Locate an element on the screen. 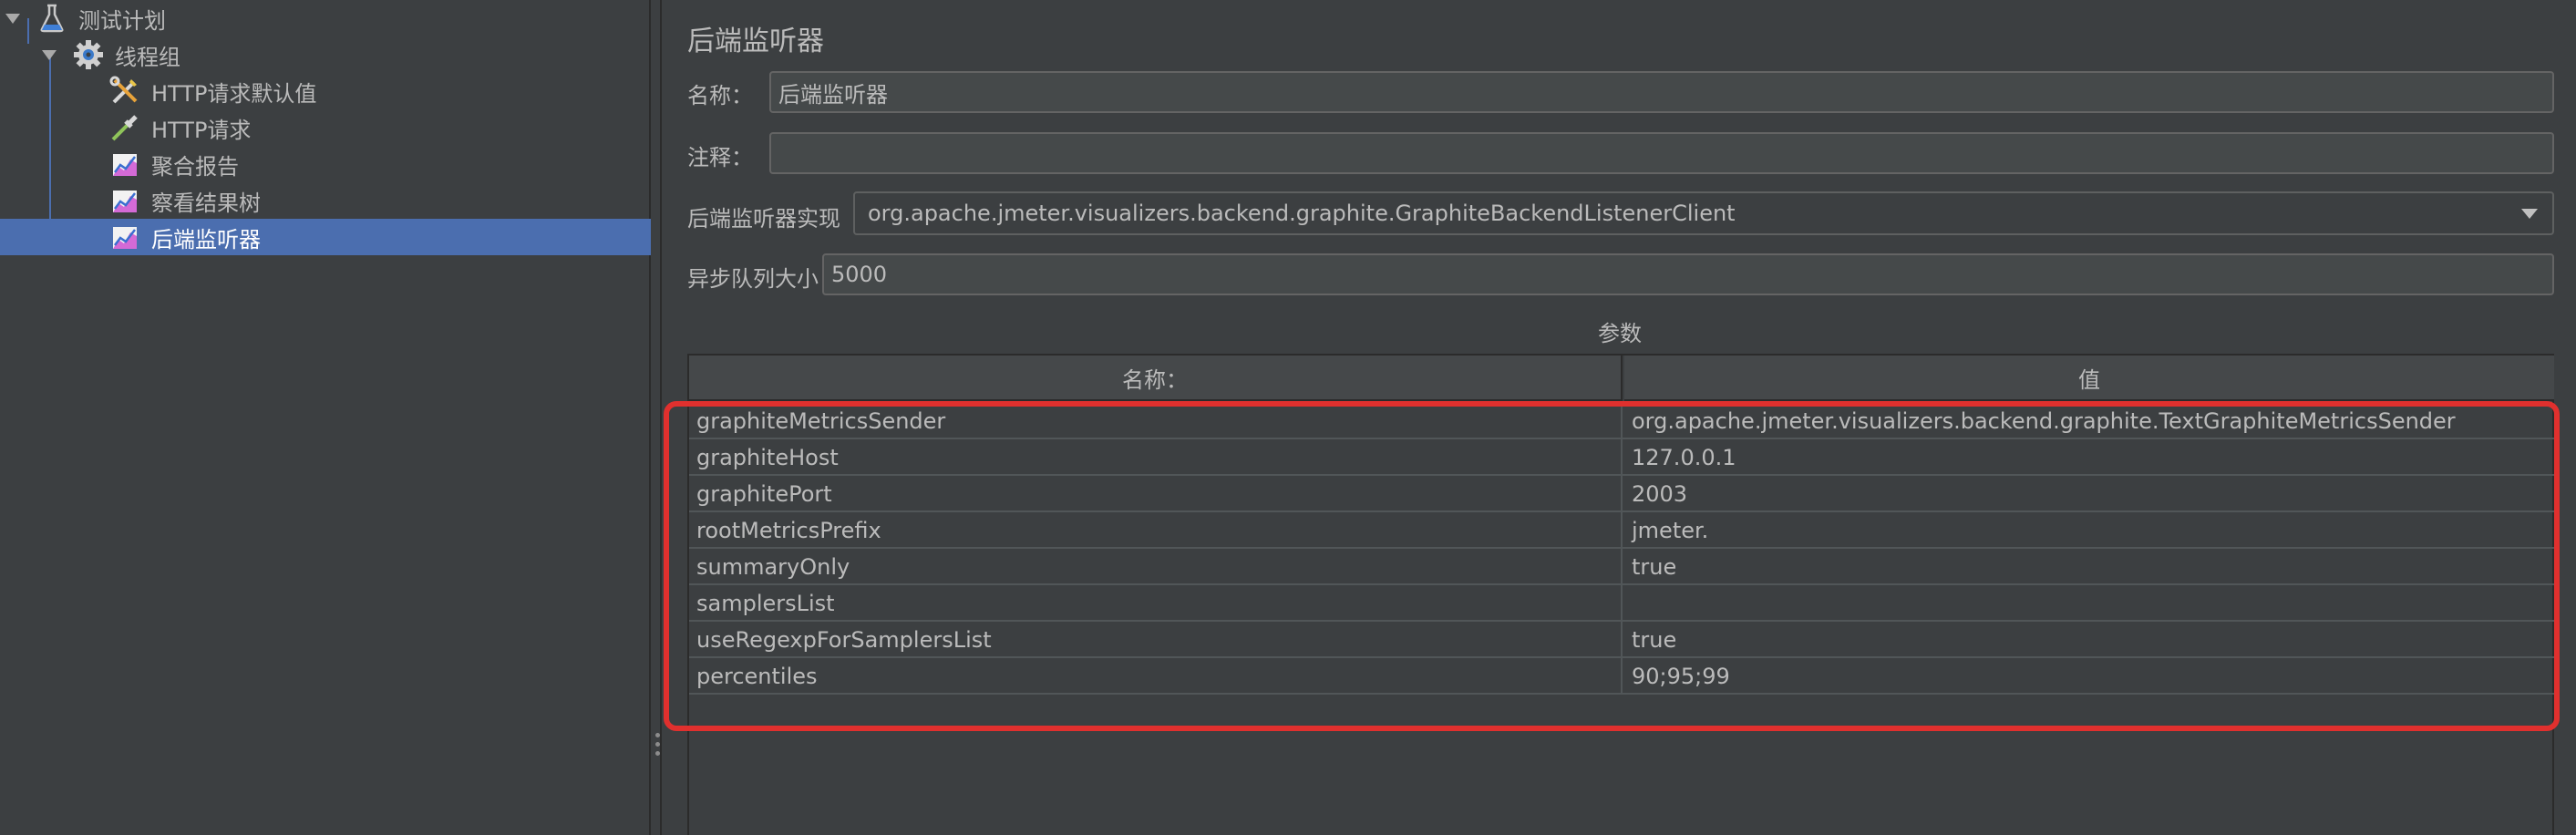 Image resolution: width=2576 pixels, height=835 pixels. tree-item-label: HTTP请求 is located at coordinates (201, 130).